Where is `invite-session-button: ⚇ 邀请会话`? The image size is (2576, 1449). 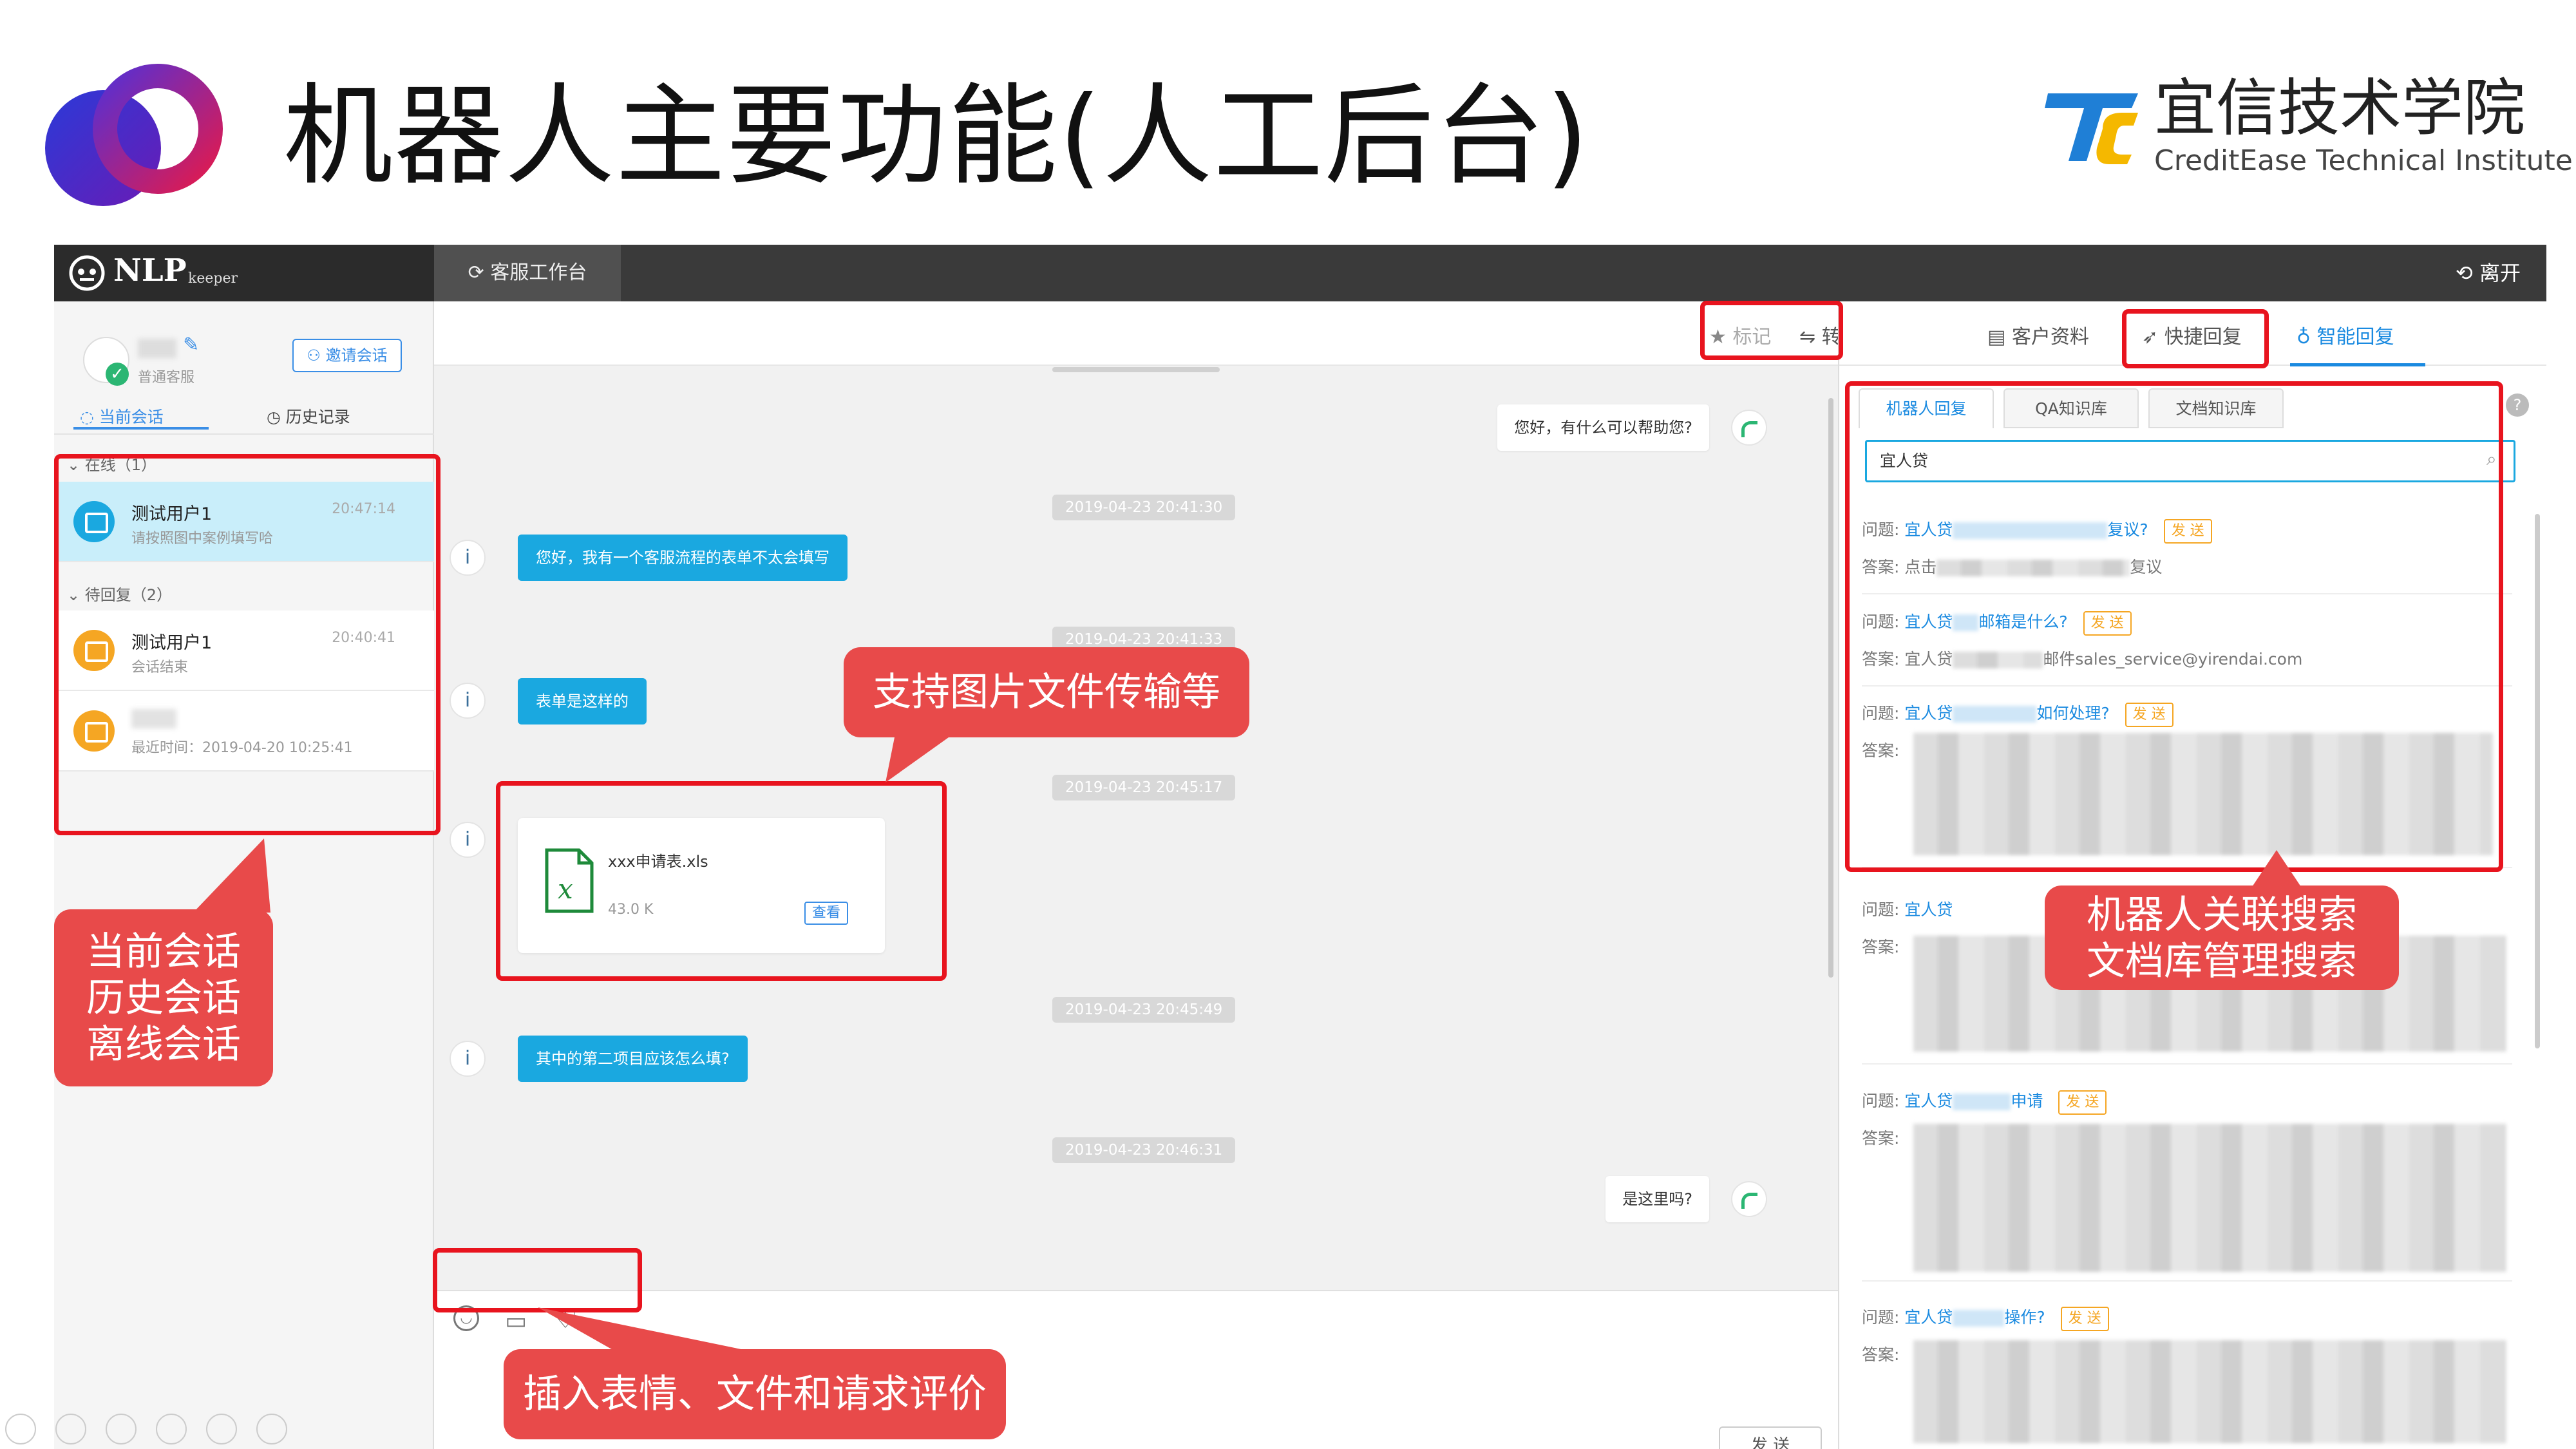 invite-session-button: ⚇ 邀请会话 is located at coordinates (347, 355).